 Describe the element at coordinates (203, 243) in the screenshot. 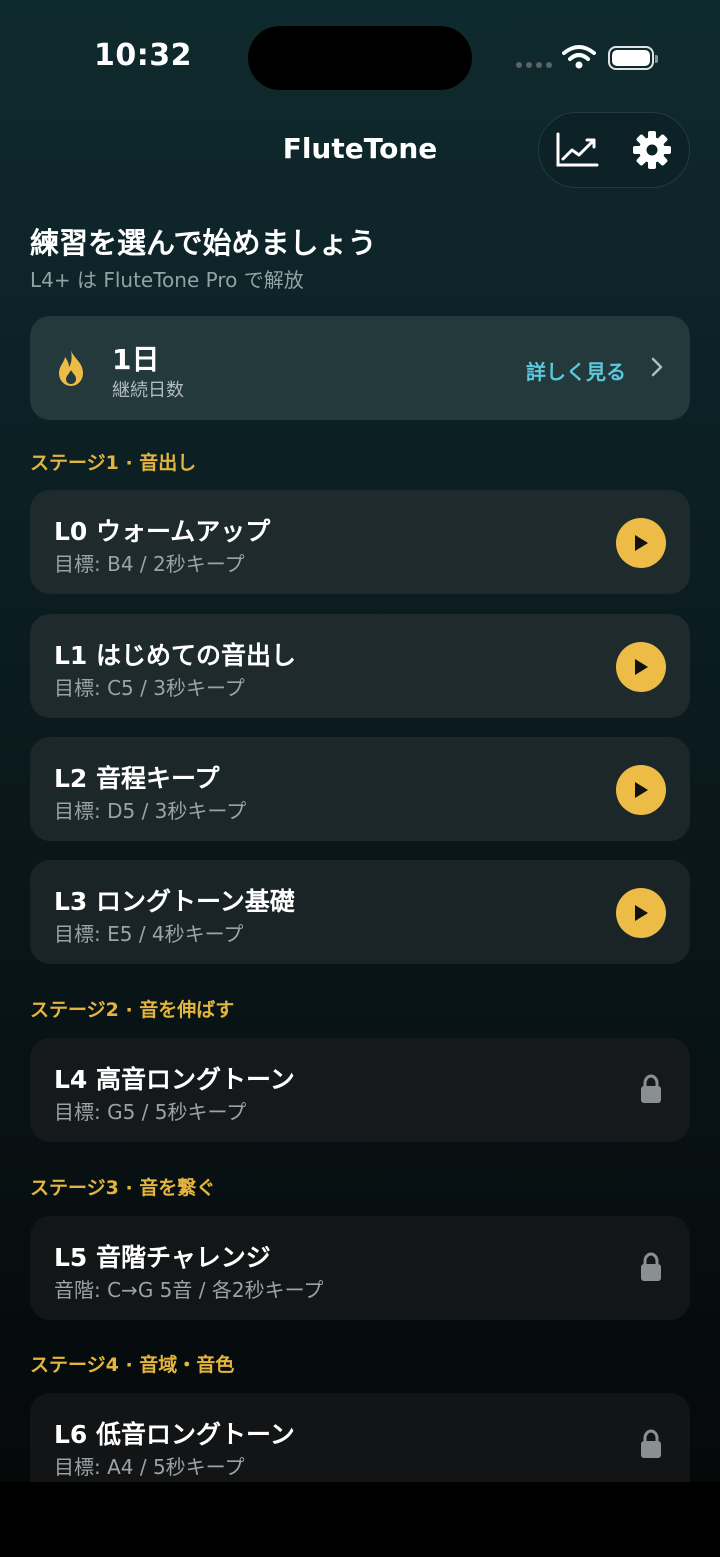

I see `intro-title: 練習を選んで始めましょう` at that location.